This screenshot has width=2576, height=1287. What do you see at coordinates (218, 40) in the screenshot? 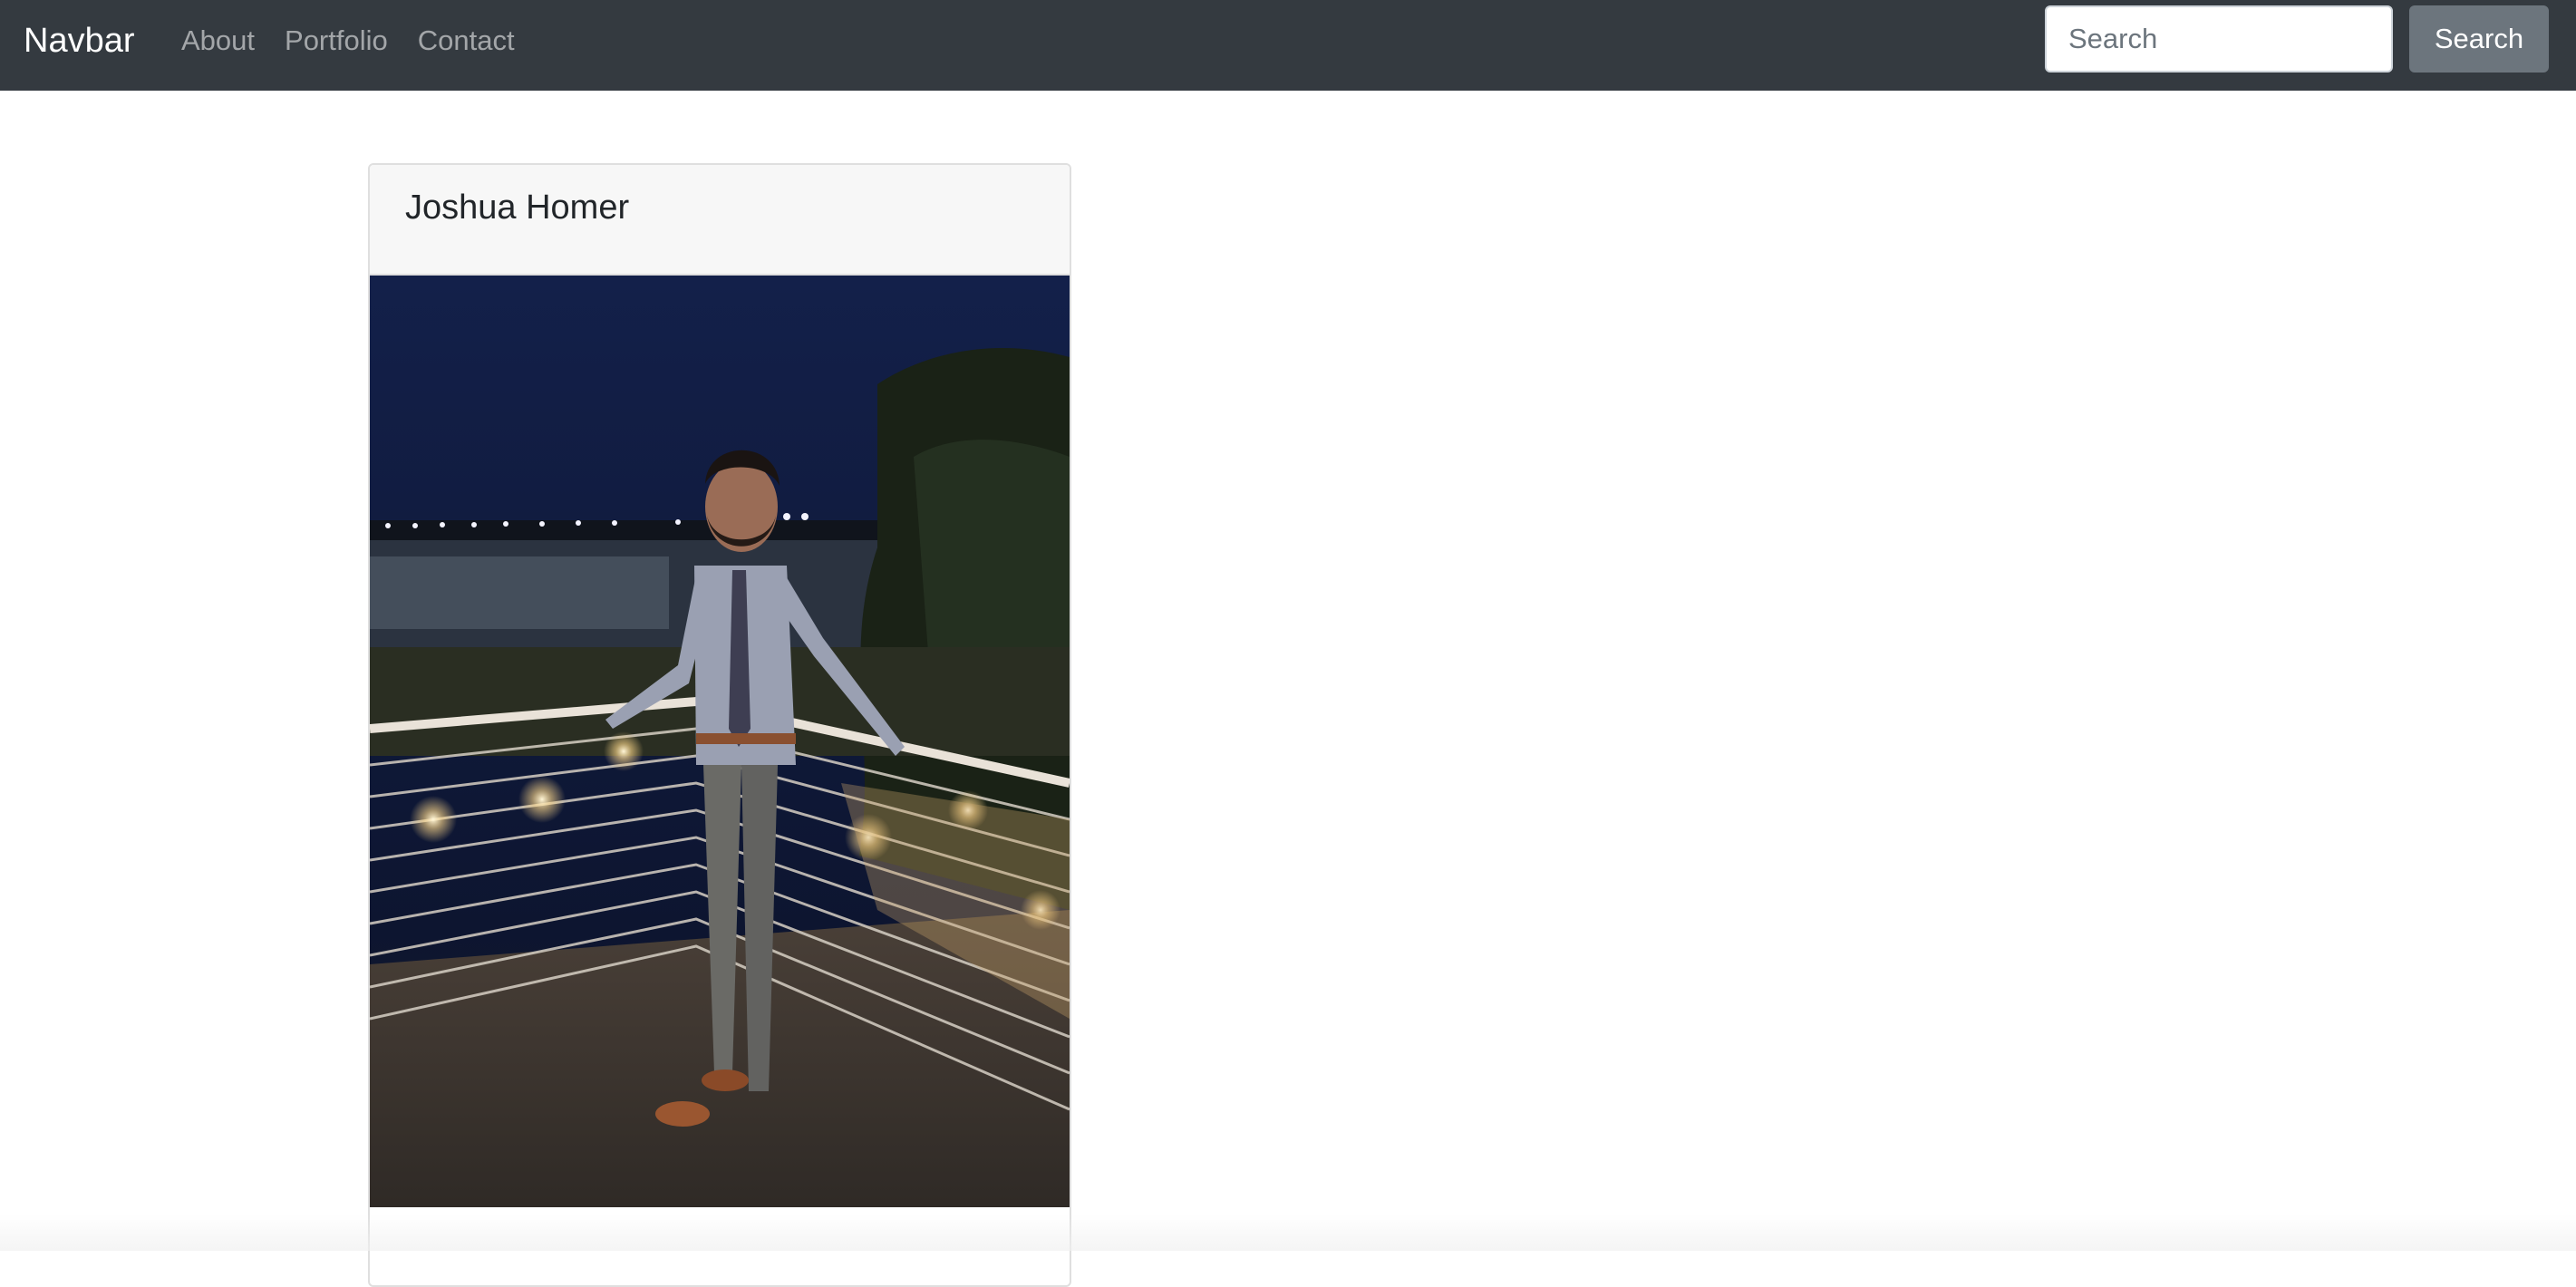
I see `nav-link-about: About` at bounding box center [218, 40].